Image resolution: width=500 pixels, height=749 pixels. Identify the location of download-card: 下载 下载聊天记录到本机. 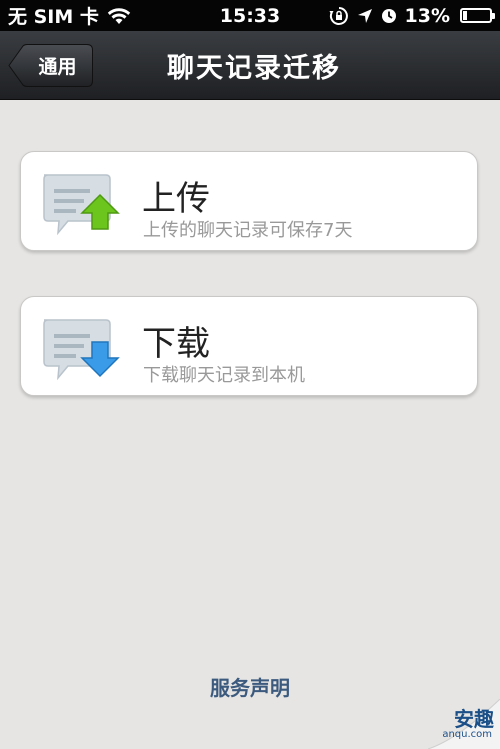
(249, 346).